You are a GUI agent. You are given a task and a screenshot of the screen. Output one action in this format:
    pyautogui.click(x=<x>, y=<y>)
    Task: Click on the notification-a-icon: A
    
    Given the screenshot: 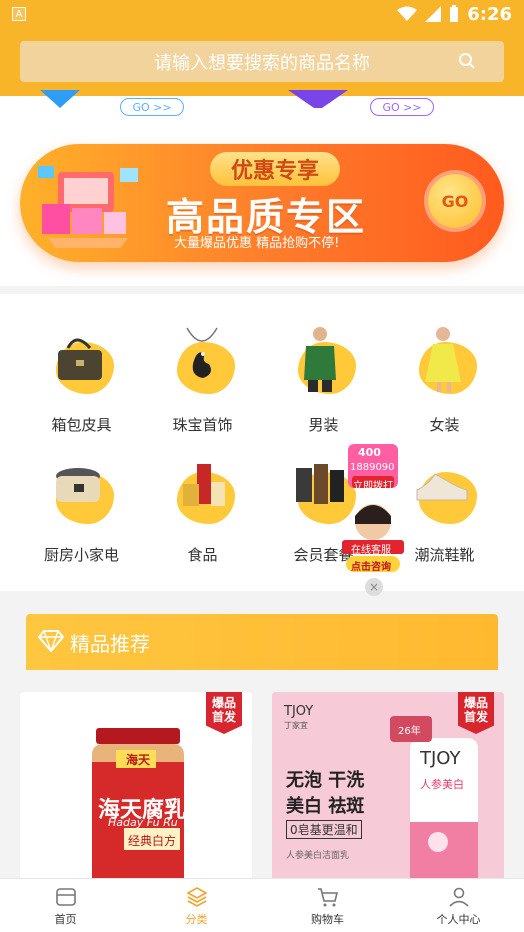 What is the action you would take?
    pyautogui.click(x=19, y=14)
    